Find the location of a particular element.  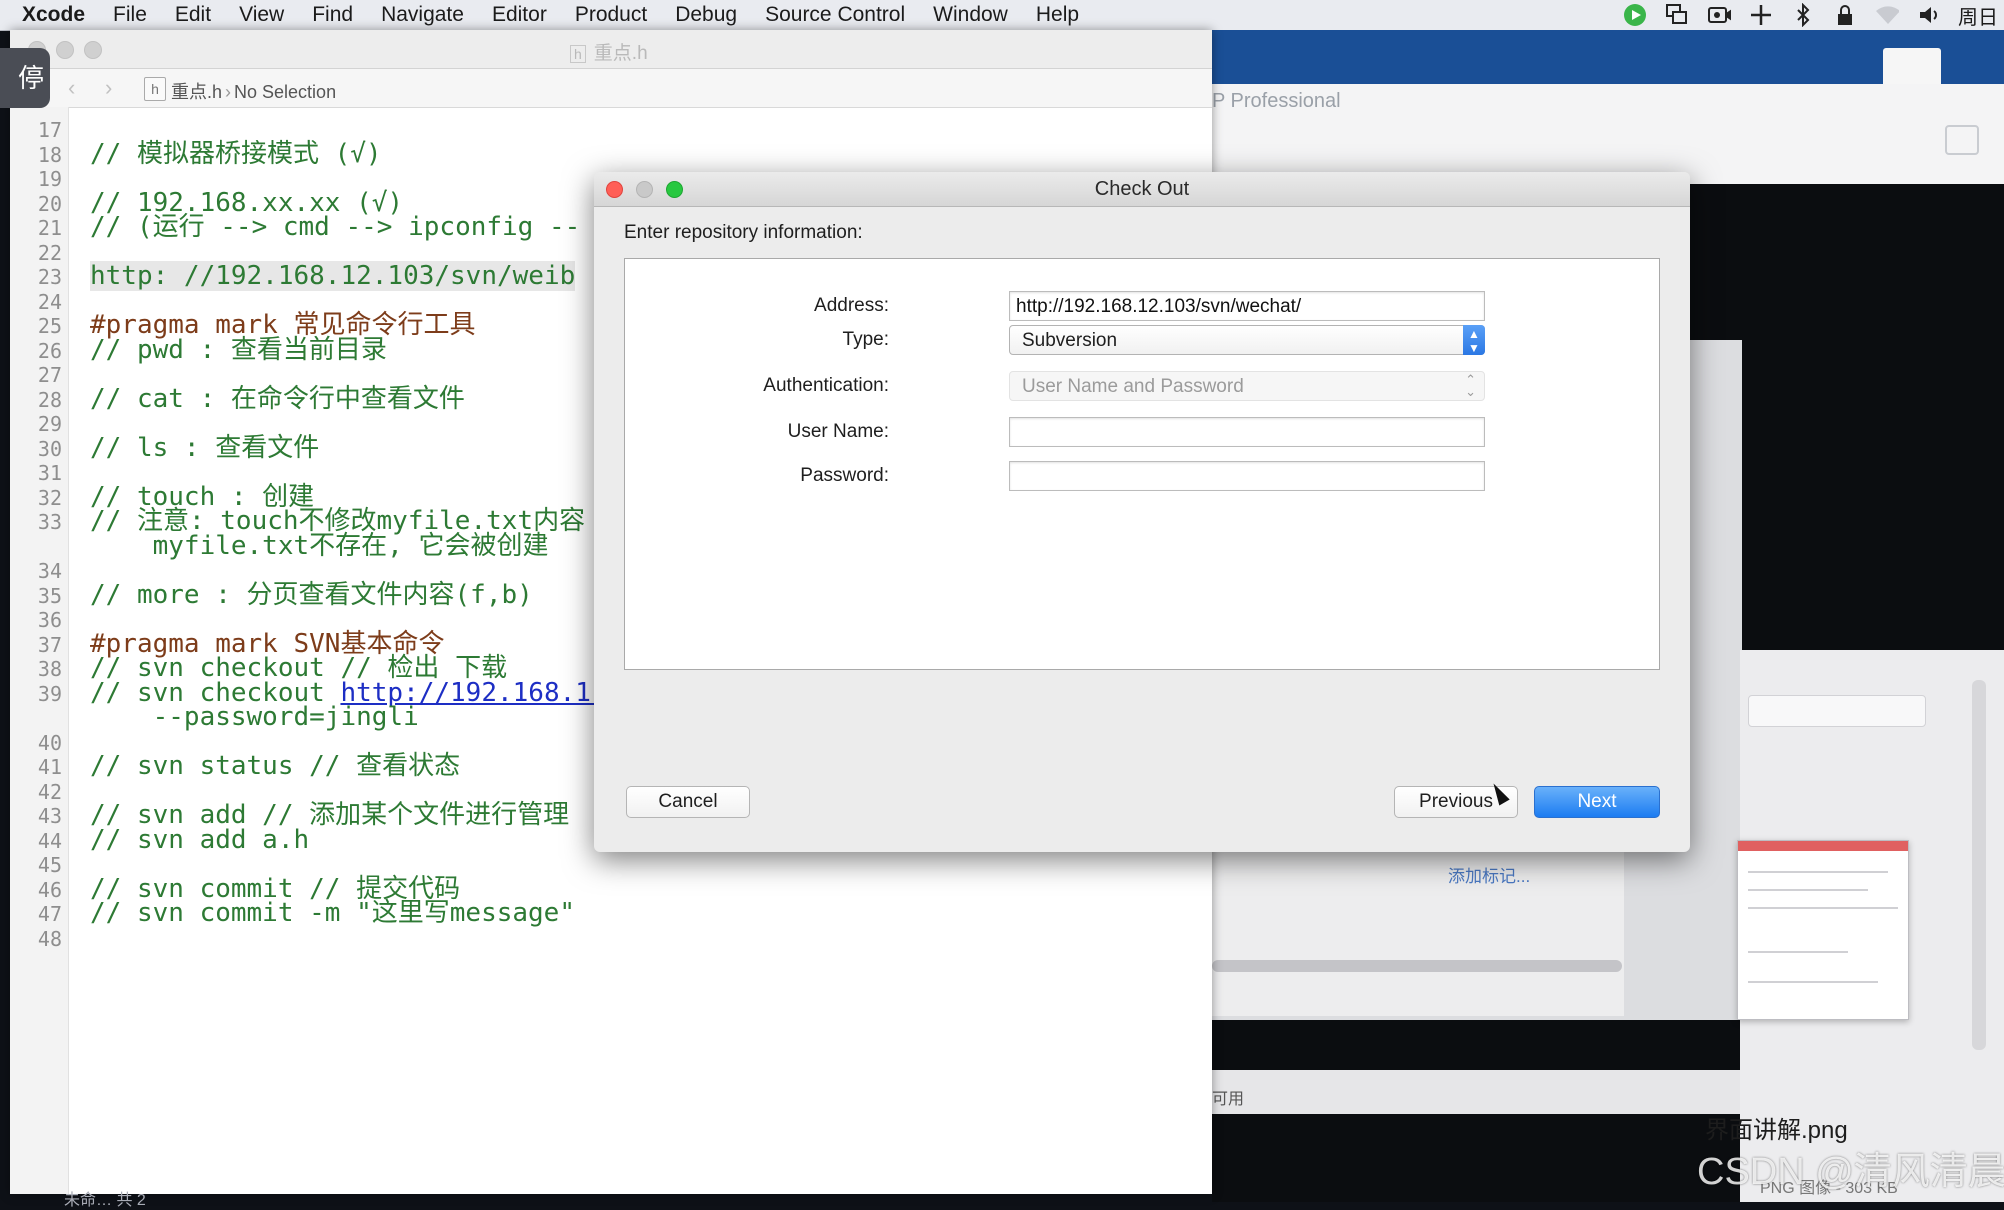

menu-find: Find is located at coordinates (332, 15).